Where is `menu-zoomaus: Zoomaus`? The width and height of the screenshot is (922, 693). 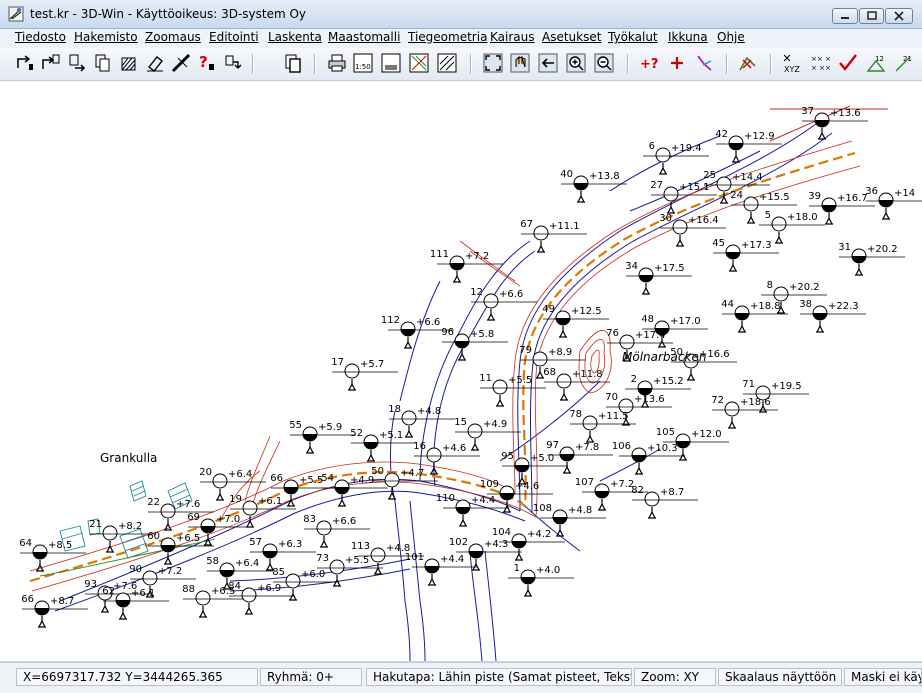
menu-zoomaus: Zoomaus is located at coordinates (173, 37).